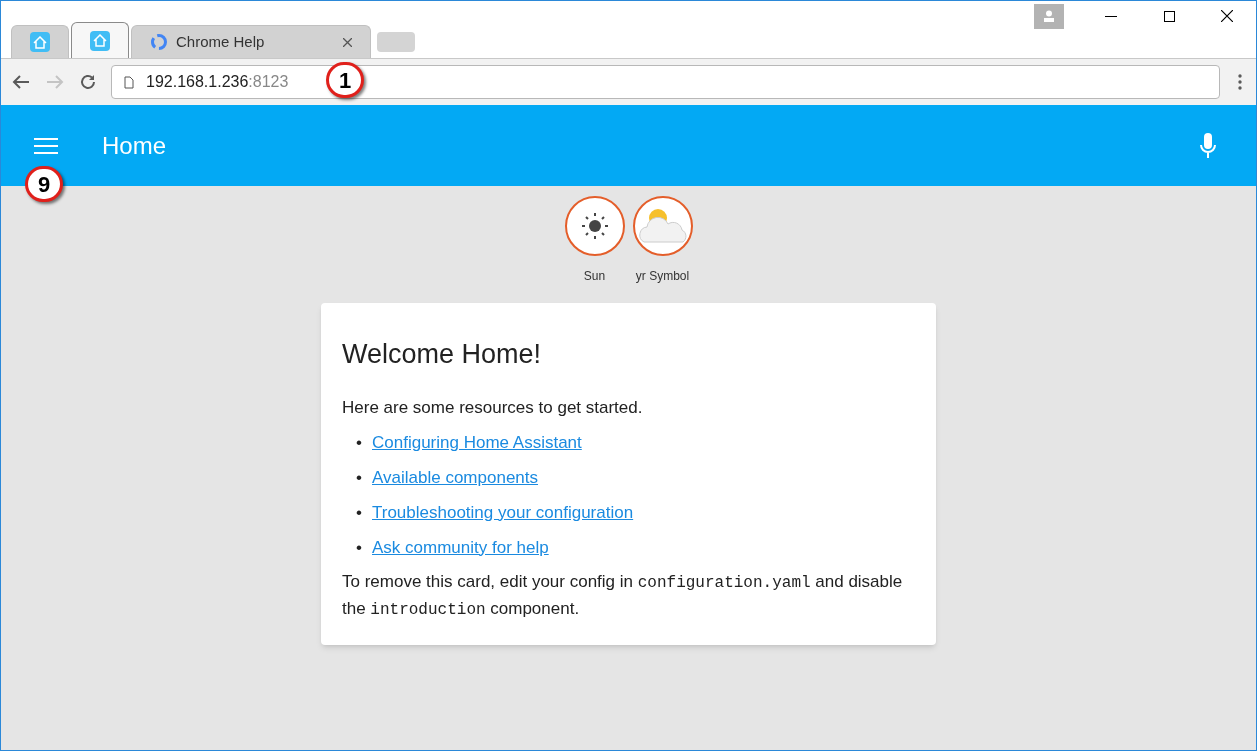 The image size is (1257, 751). What do you see at coordinates (217, 82) in the screenshot?
I see `url-text: 192.168.1.236:8123` at bounding box center [217, 82].